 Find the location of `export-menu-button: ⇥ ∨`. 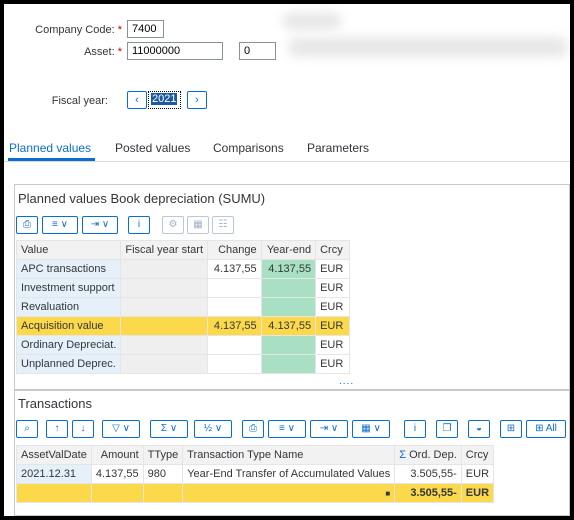

export-menu-button: ⇥ ∨ is located at coordinates (329, 429).